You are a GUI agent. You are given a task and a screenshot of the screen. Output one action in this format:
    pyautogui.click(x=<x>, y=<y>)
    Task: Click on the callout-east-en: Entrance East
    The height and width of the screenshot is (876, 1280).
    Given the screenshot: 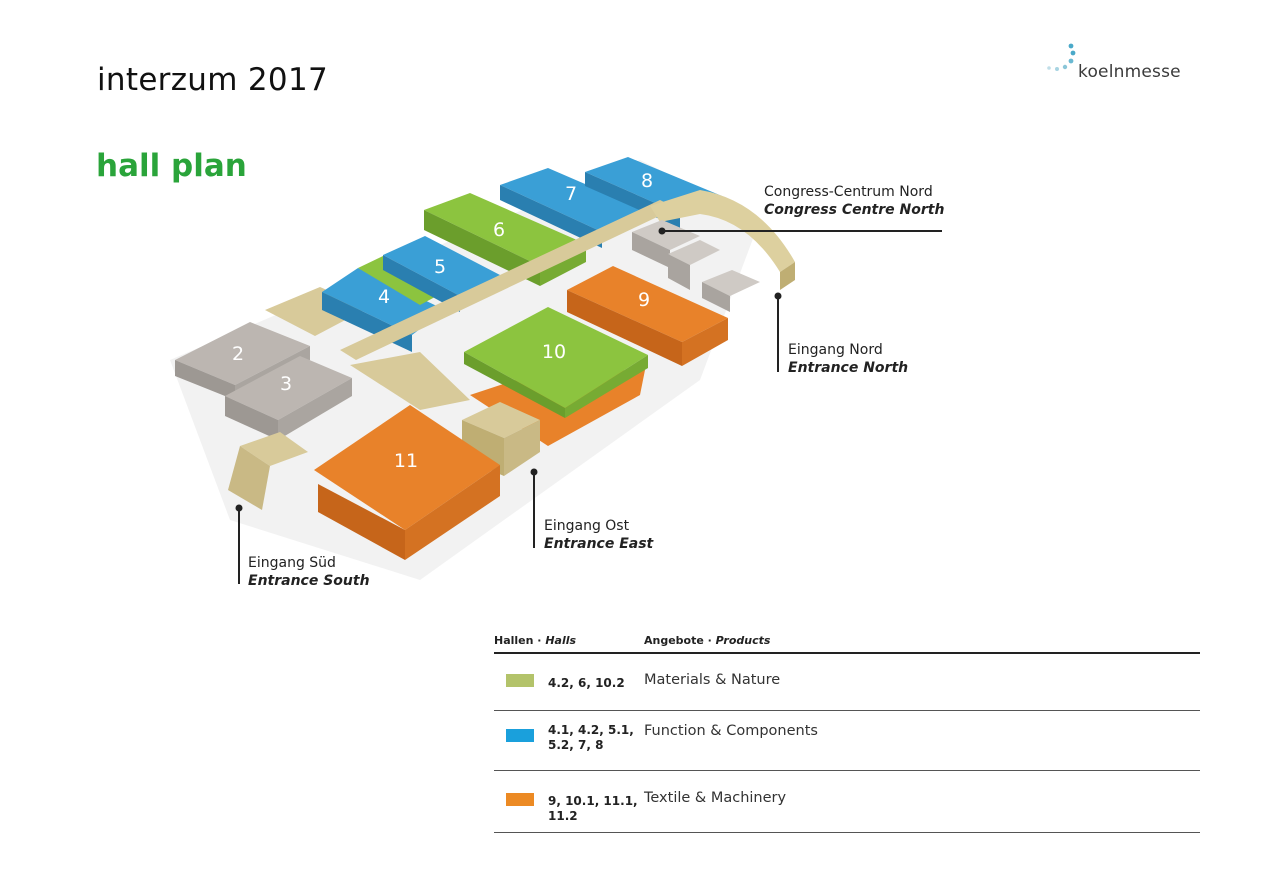 What is the action you would take?
    pyautogui.click(x=599, y=544)
    